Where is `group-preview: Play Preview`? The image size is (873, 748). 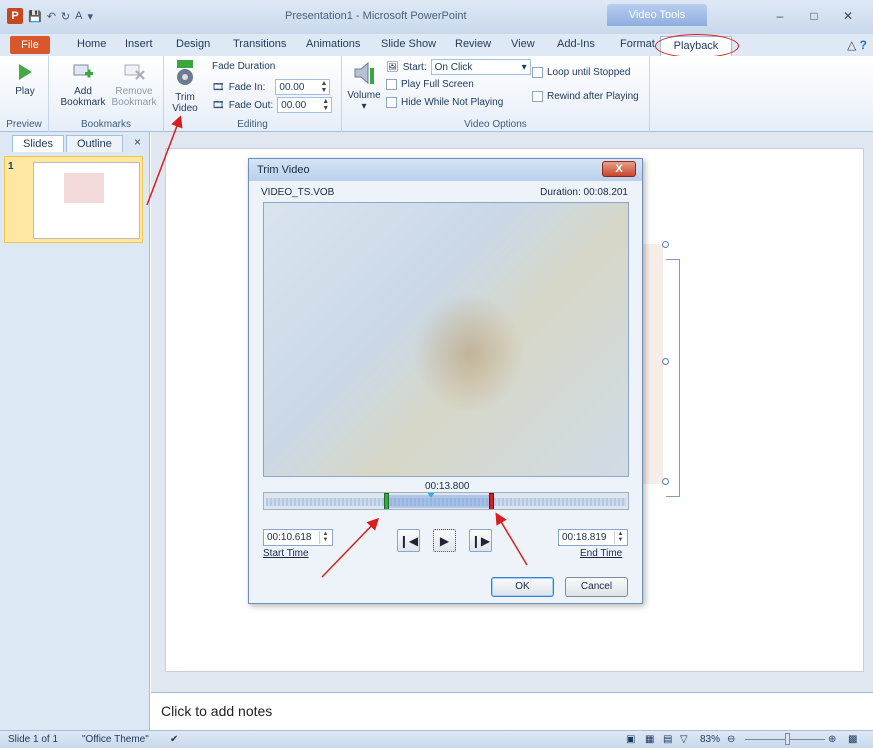
group-preview: Play Preview is located at coordinates (24, 94).